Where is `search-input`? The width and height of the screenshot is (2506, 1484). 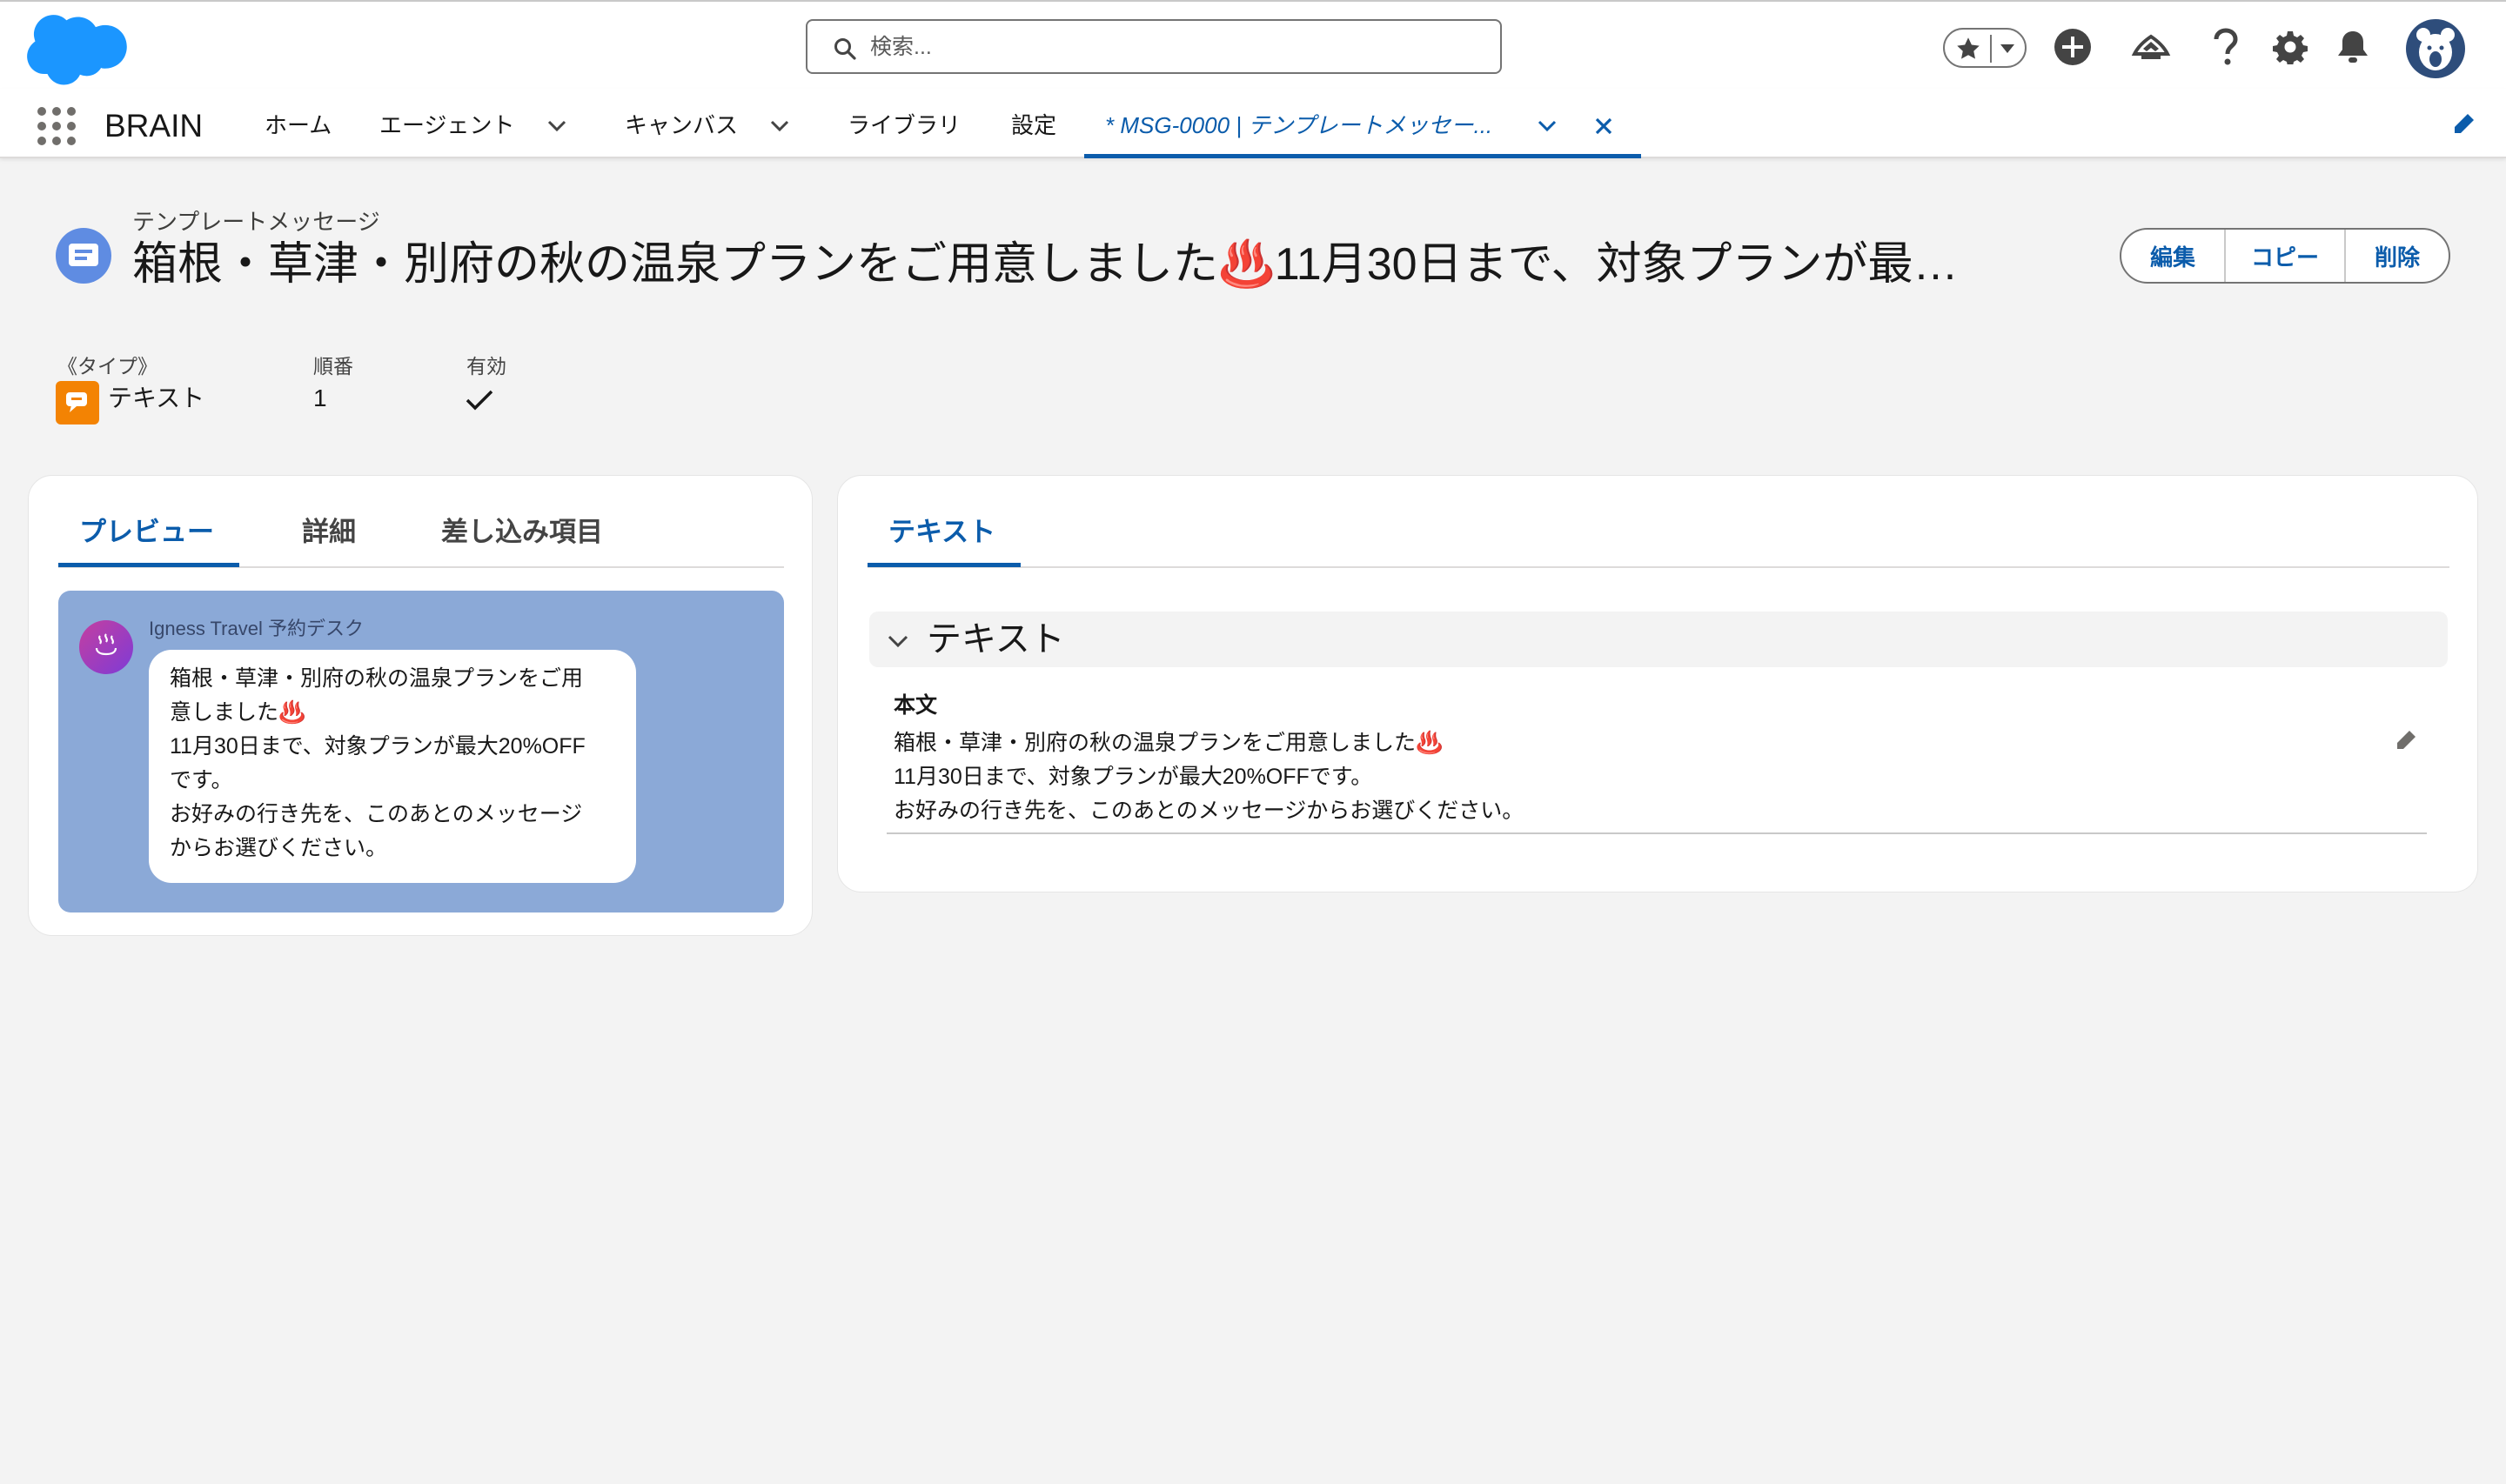 search-input is located at coordinates (1174, 47).